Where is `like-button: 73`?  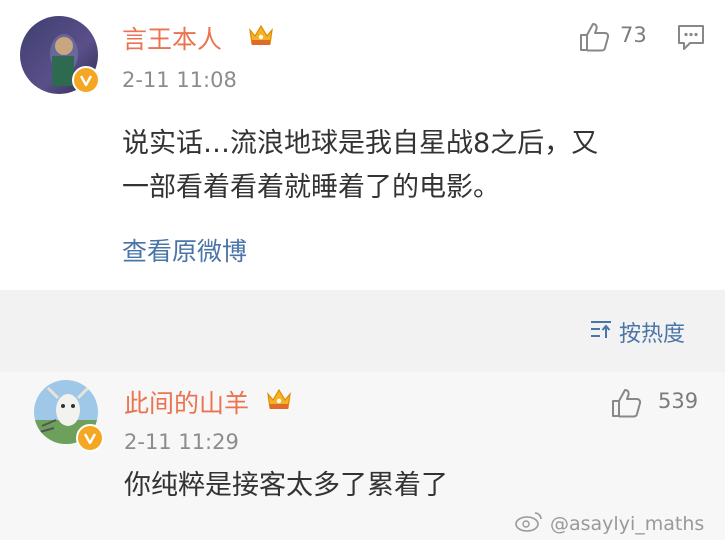
like-button: 73 is located at coordinates (623, 37).